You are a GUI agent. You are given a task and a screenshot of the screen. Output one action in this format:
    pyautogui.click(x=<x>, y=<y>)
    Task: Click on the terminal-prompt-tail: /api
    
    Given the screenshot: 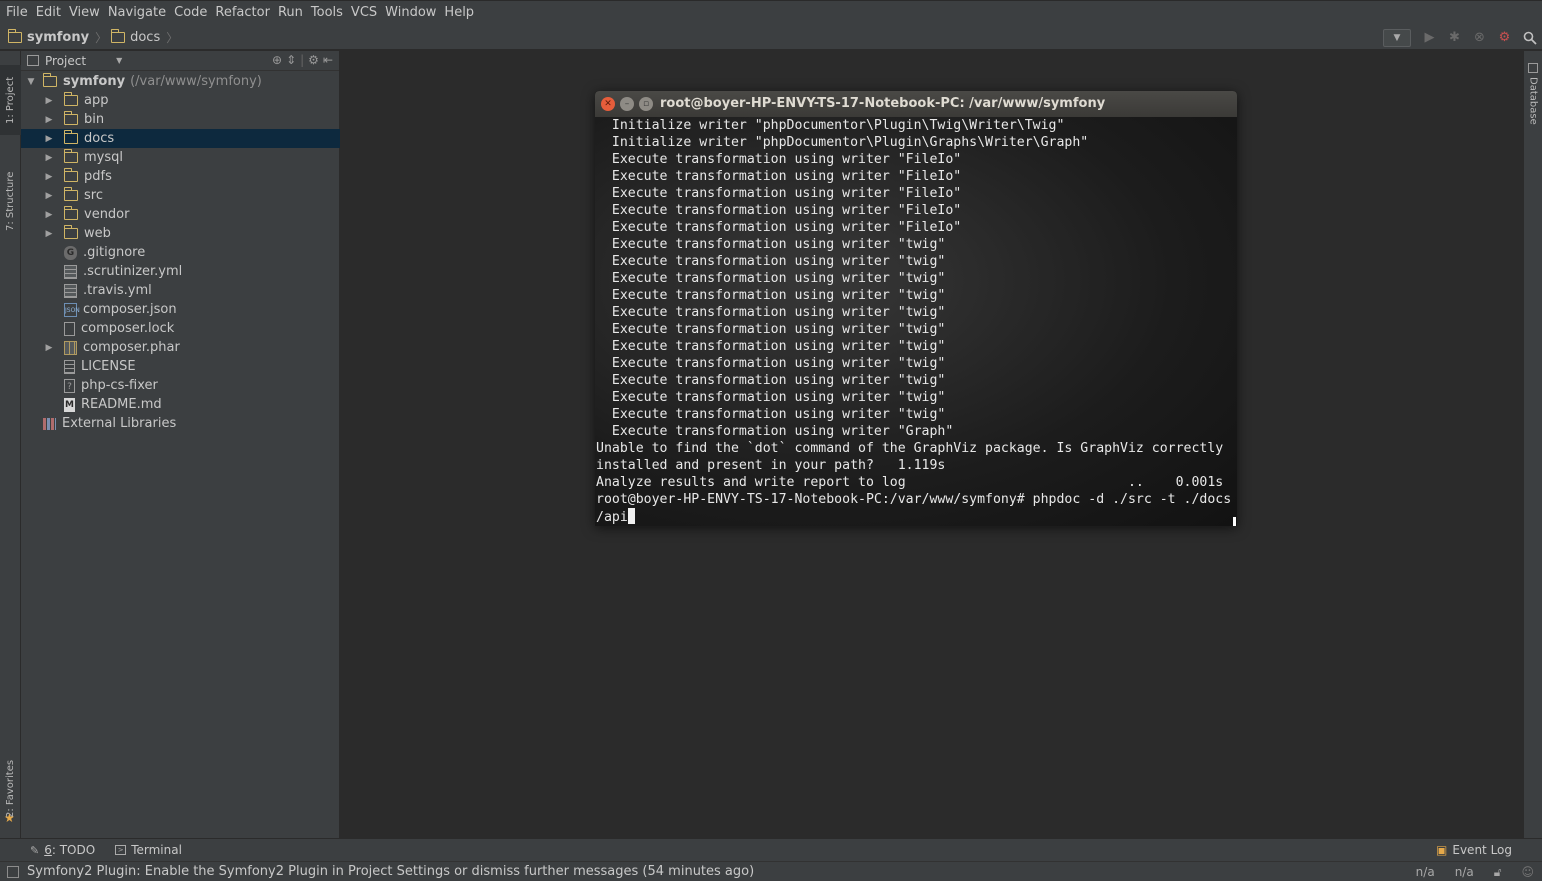 What is the action you would take?
    pyautogui.click(x=612, y=517)
    